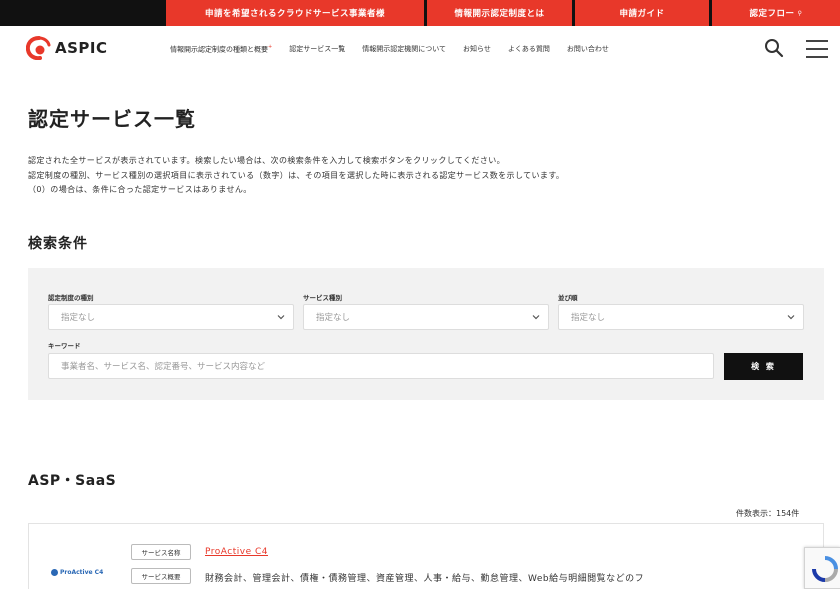  What do you see at coordinates (774, 48) in the screenshot?
I see `search-icon` at bounding box center [774, 48].